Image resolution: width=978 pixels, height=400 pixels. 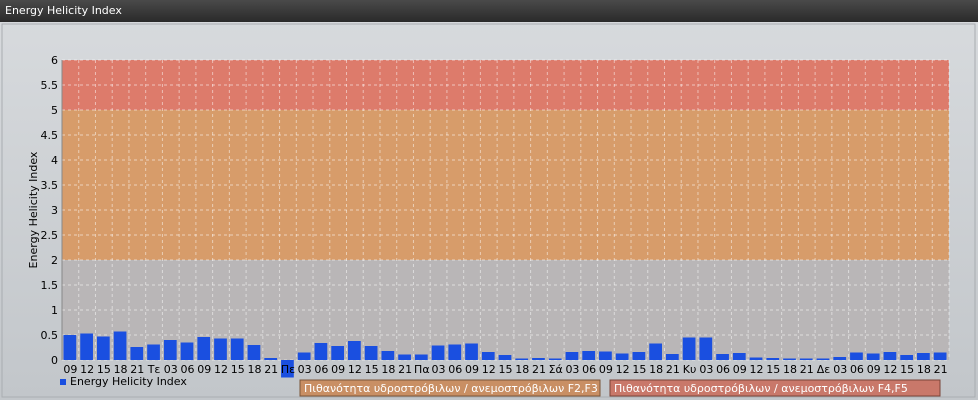 I want to click on y-tick-label: 6, so click(x=54, y=60).